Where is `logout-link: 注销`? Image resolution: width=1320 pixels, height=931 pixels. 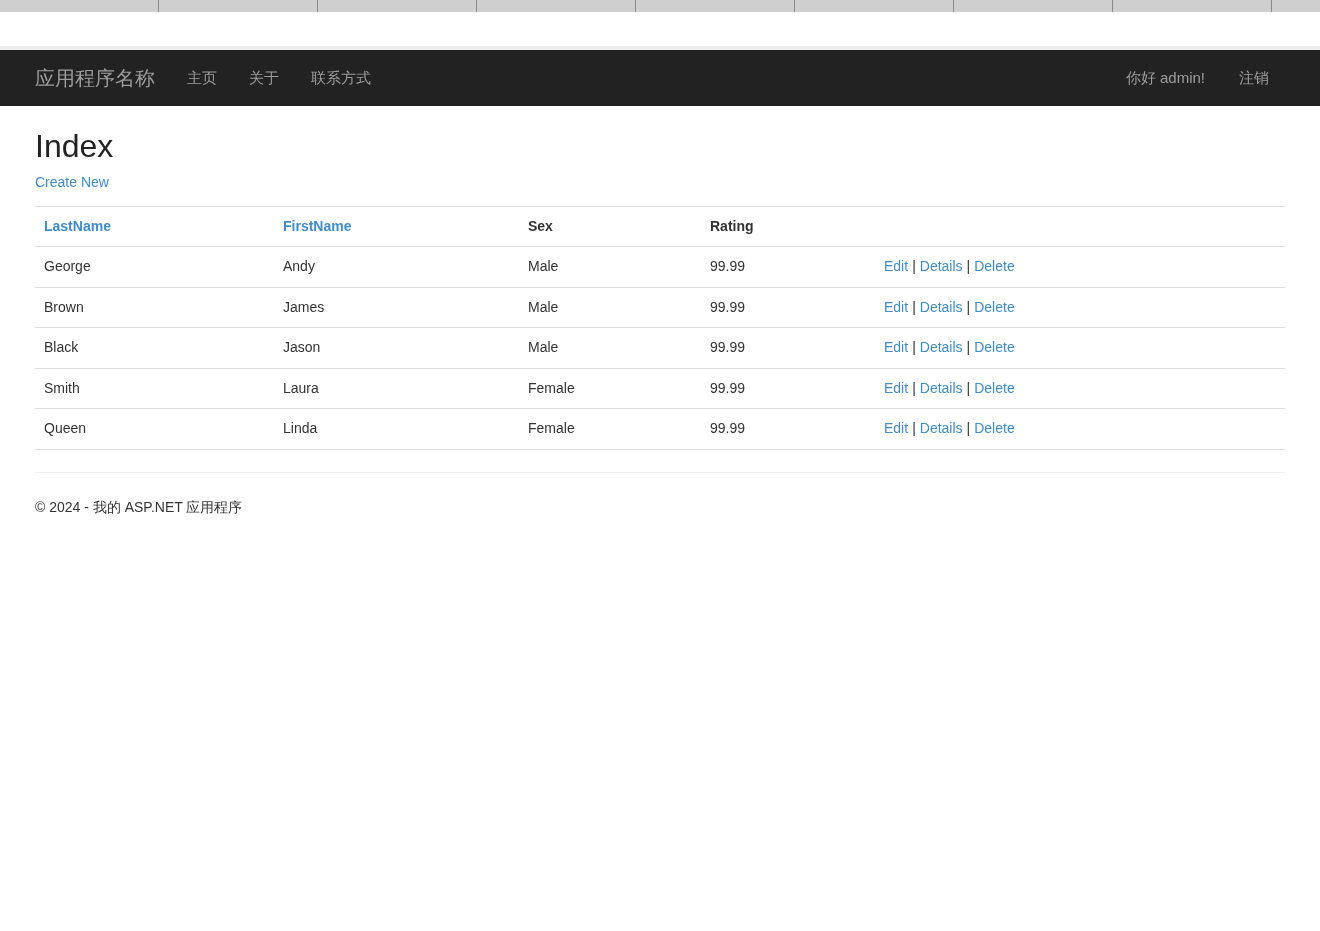 logout-link: 注销 is located at coordinates (1254, 78).